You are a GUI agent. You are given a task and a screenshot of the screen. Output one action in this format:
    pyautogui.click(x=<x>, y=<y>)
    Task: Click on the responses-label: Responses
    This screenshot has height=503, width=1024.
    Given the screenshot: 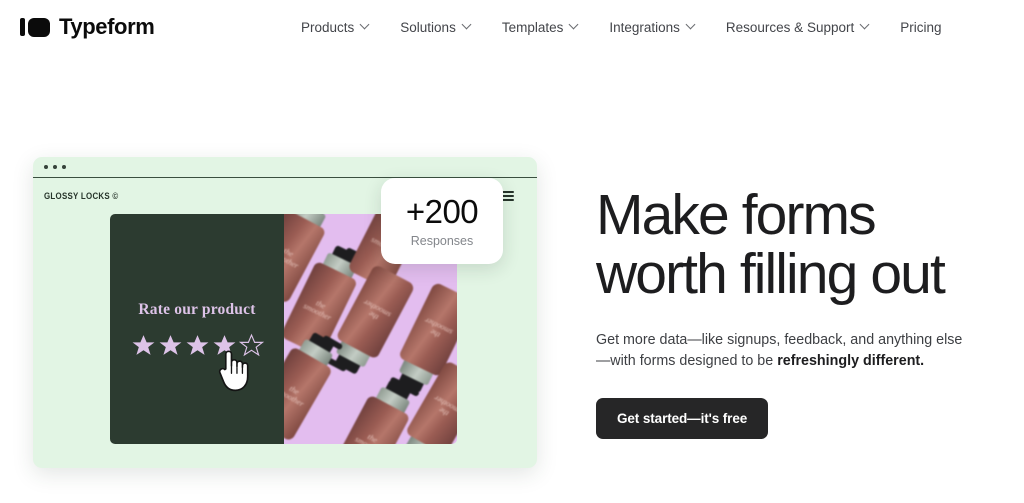 What is the action you would take?
    pyautogui.click(x=442, y=240)
    